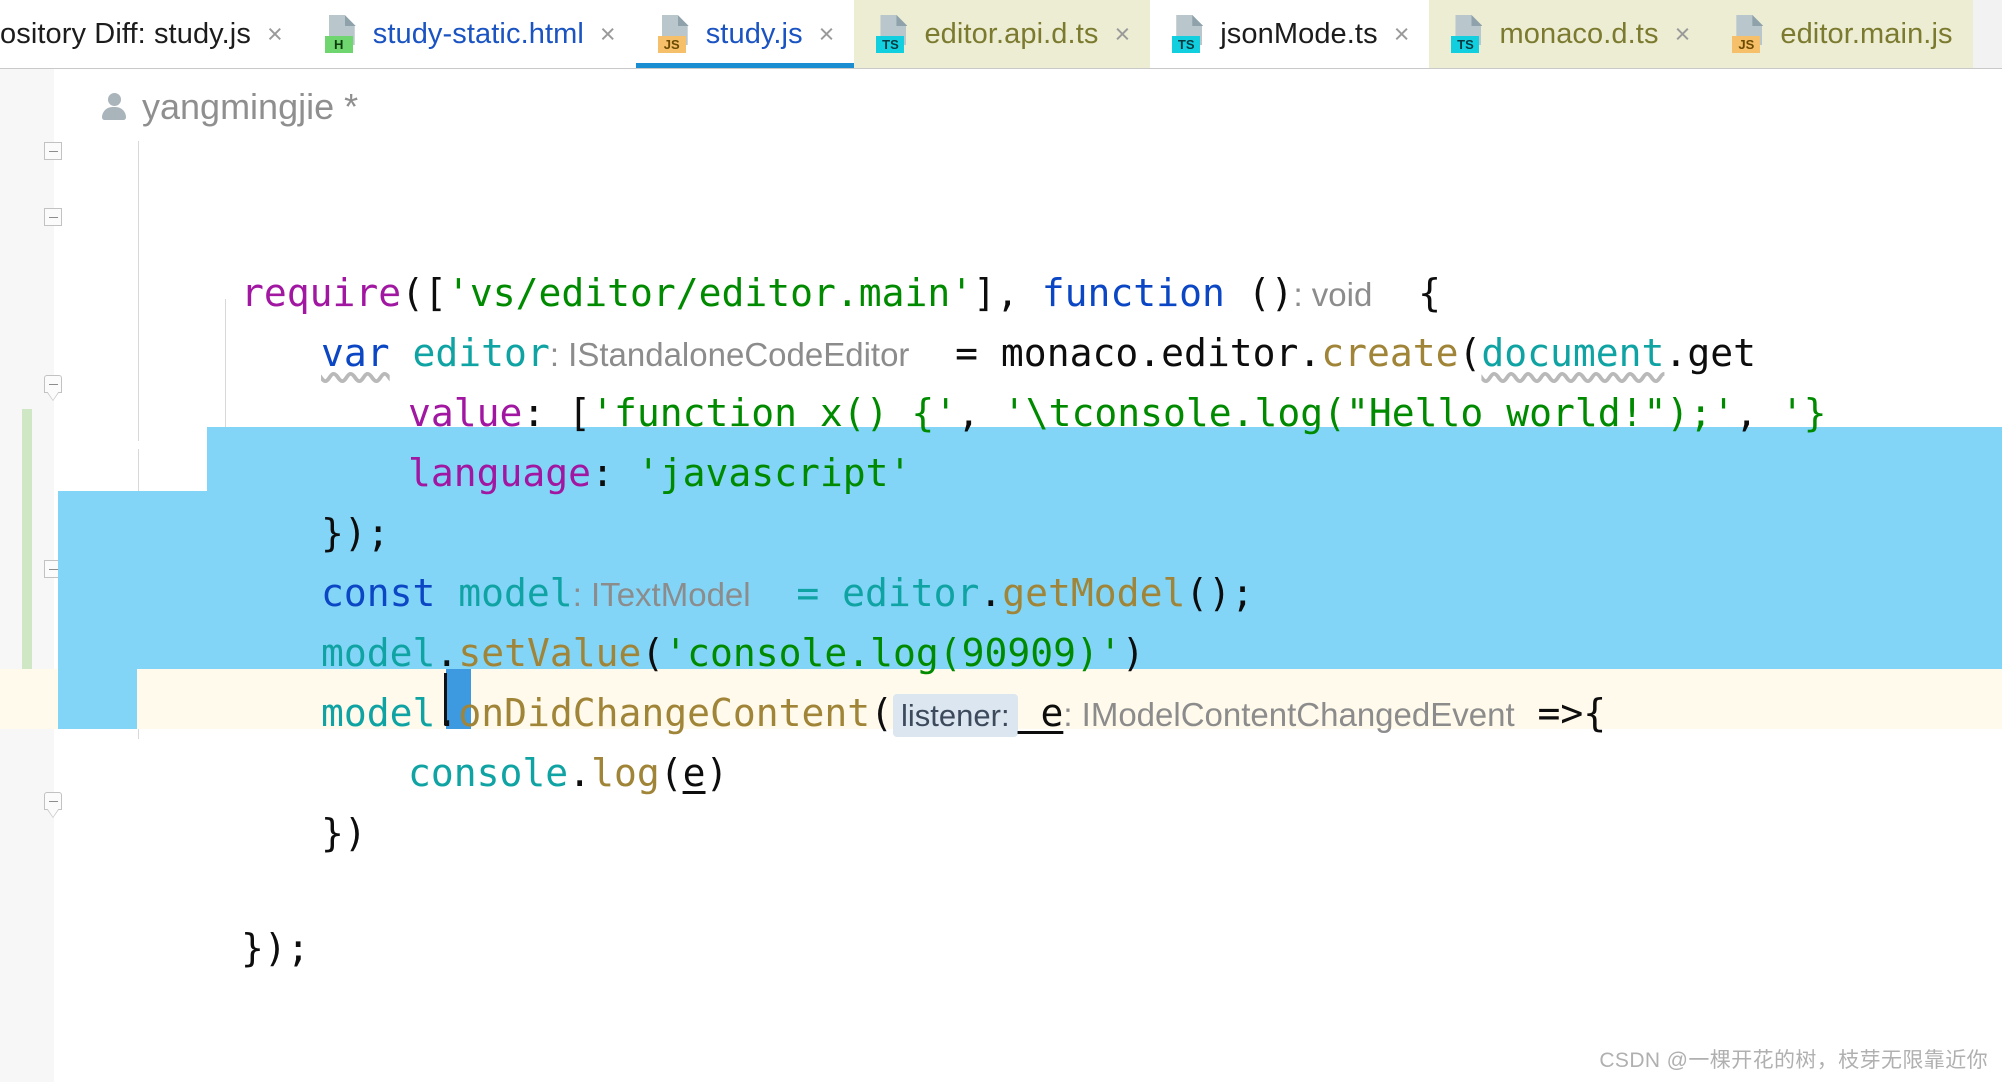 The width and height of the screenshot is (2002, 1082). What do you see at coordinates (1011, 34) in the screenshot?
I see `tab-label: editor.api.d.ts` at bounding box center [1011, 34].